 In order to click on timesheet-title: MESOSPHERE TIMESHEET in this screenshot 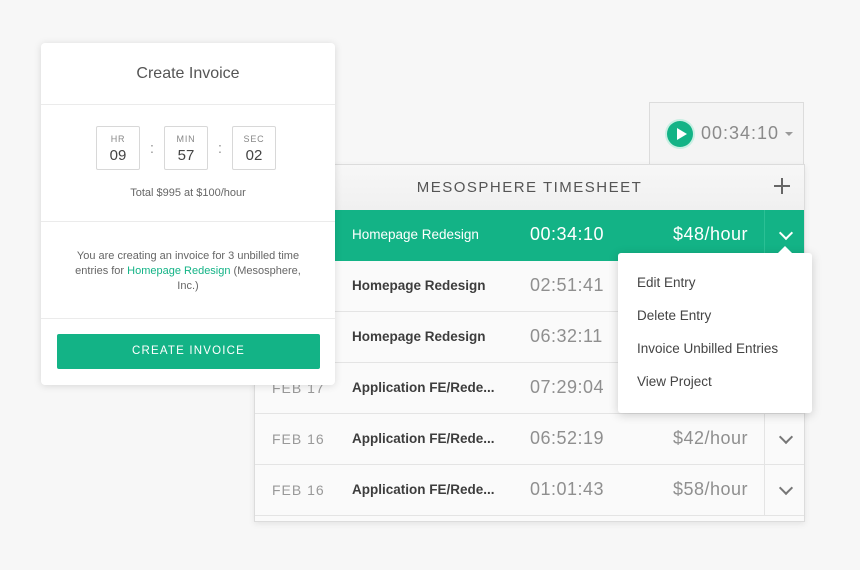, I will do `click(529, 187)`.